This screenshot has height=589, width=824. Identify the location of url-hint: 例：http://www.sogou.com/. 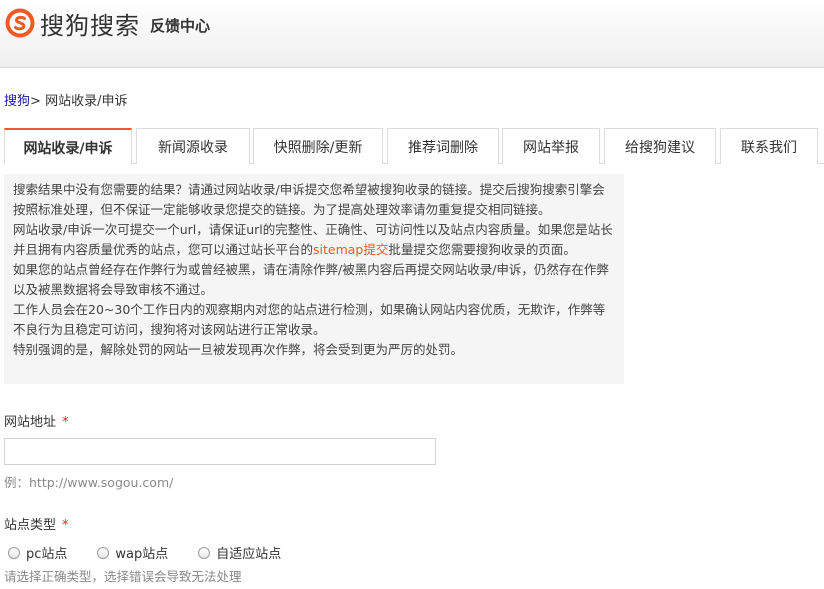
(89, 482).